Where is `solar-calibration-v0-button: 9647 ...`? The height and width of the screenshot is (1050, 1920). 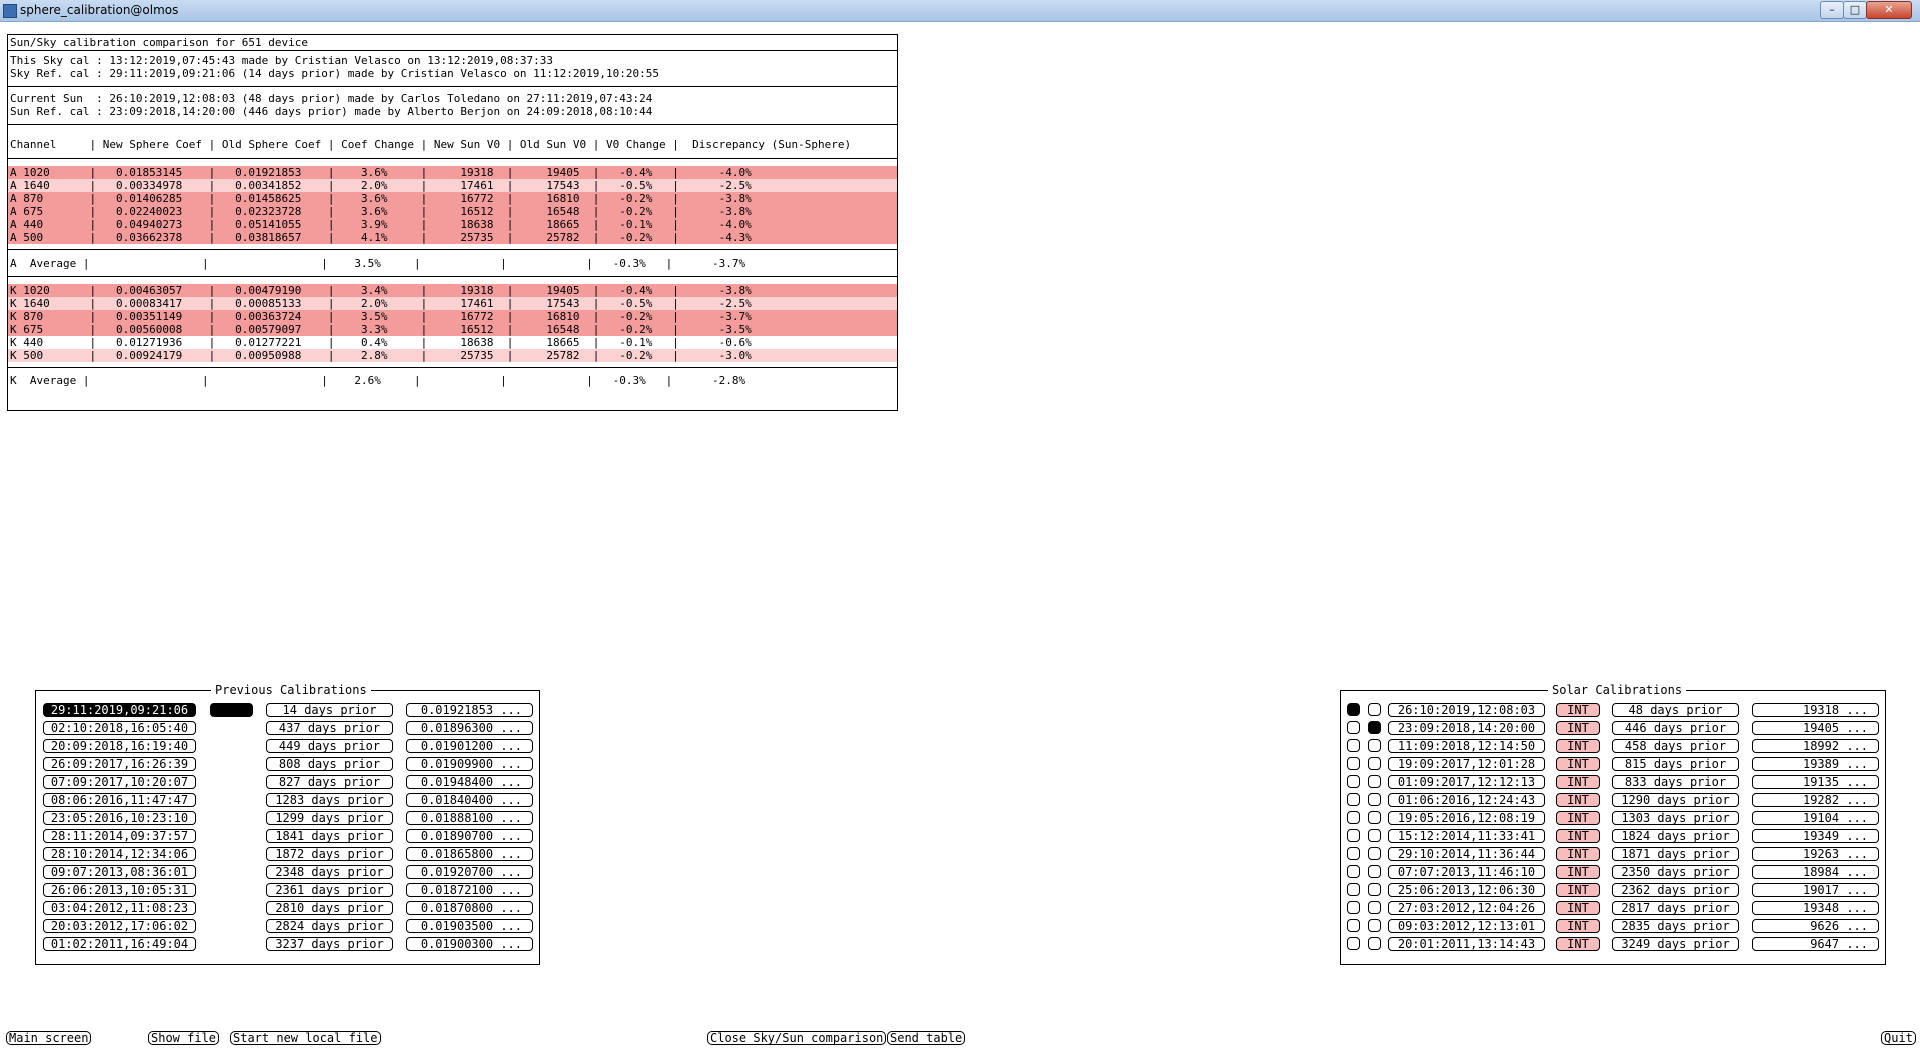 solar-calibration-v0-button: 9647 ... is located at coordinates (1815, 944).